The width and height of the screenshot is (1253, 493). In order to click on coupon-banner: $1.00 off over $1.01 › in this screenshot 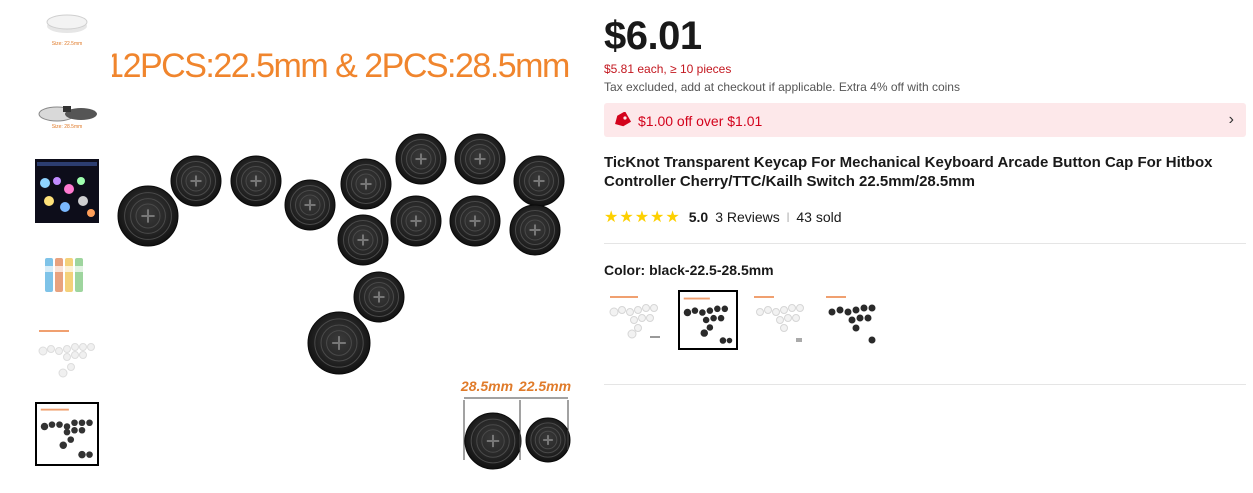, I will do `click(925, 120)`.